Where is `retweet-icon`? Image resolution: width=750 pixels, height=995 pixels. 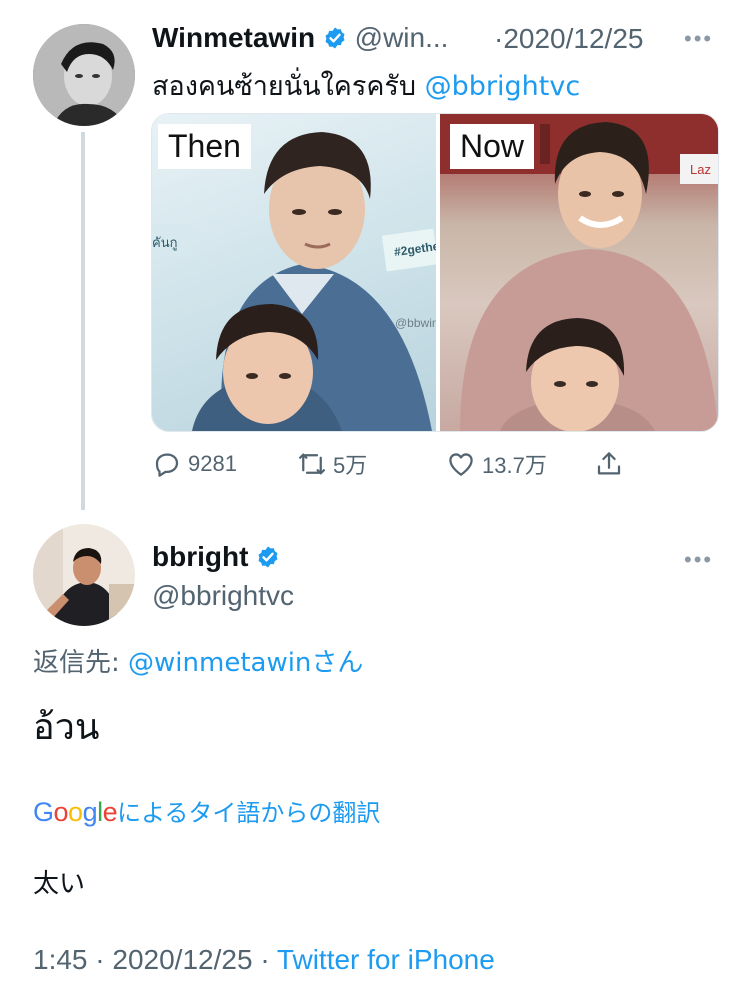
retweet-icon is located at coordinates (312, 464).